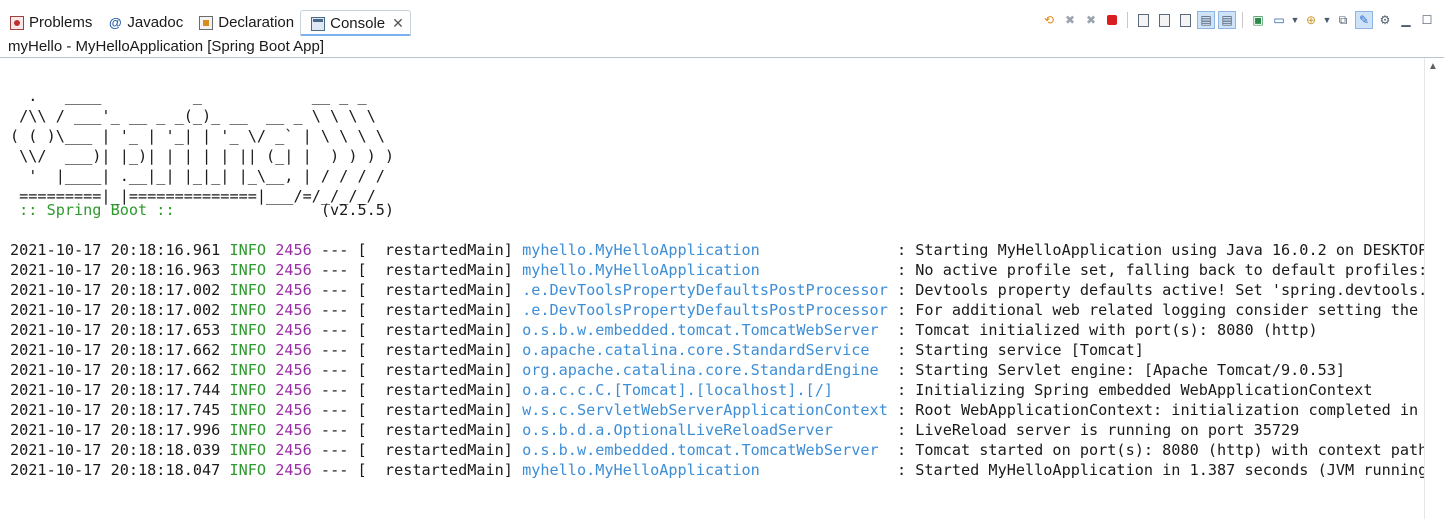 Image resolution: width=1444 pixels, height=519 pixels. I want to click on vertical-scrollbar, so click(1434, 288).